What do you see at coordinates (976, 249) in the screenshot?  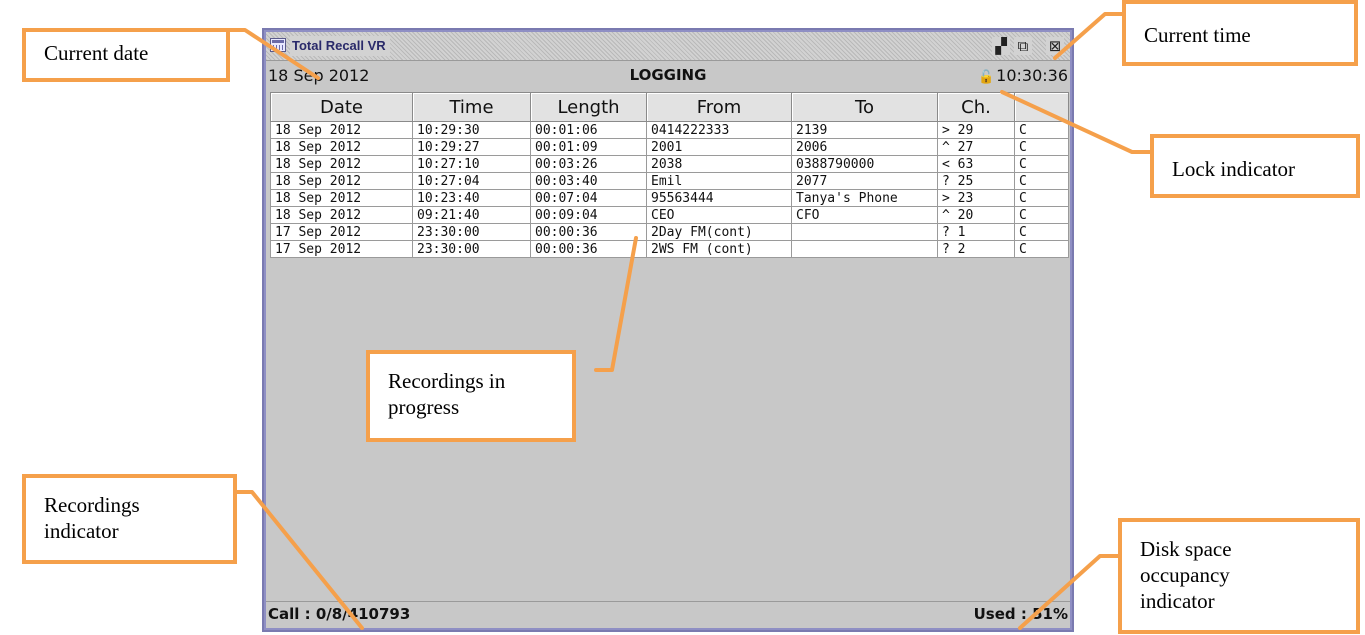 I see `cell-channel: ? 2` at bounding box center [976, 249].